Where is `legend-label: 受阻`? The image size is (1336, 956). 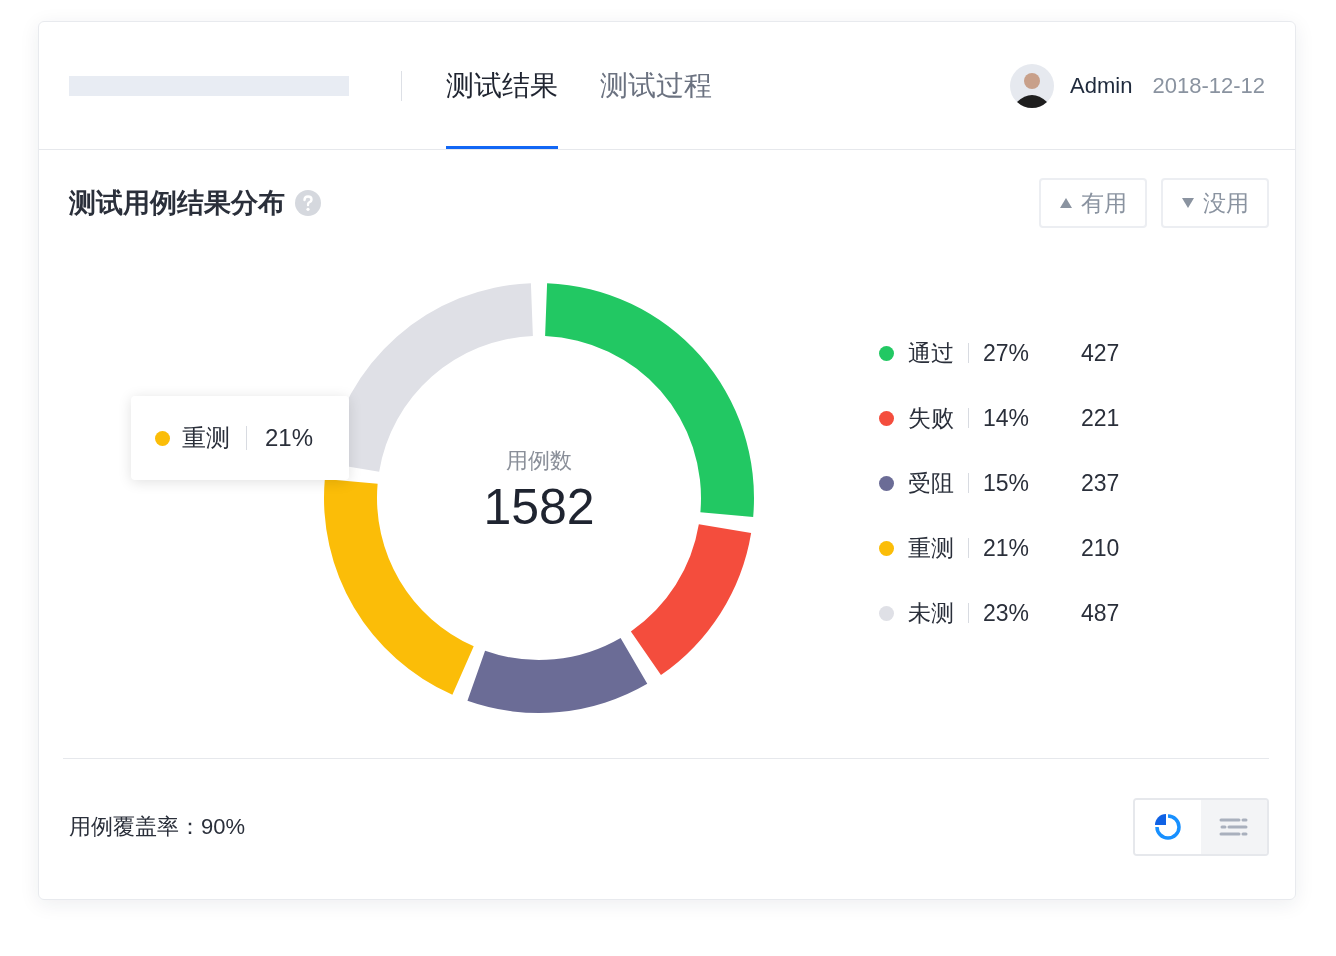 legend-label: 受阻 is located at coordinates (931, 483).